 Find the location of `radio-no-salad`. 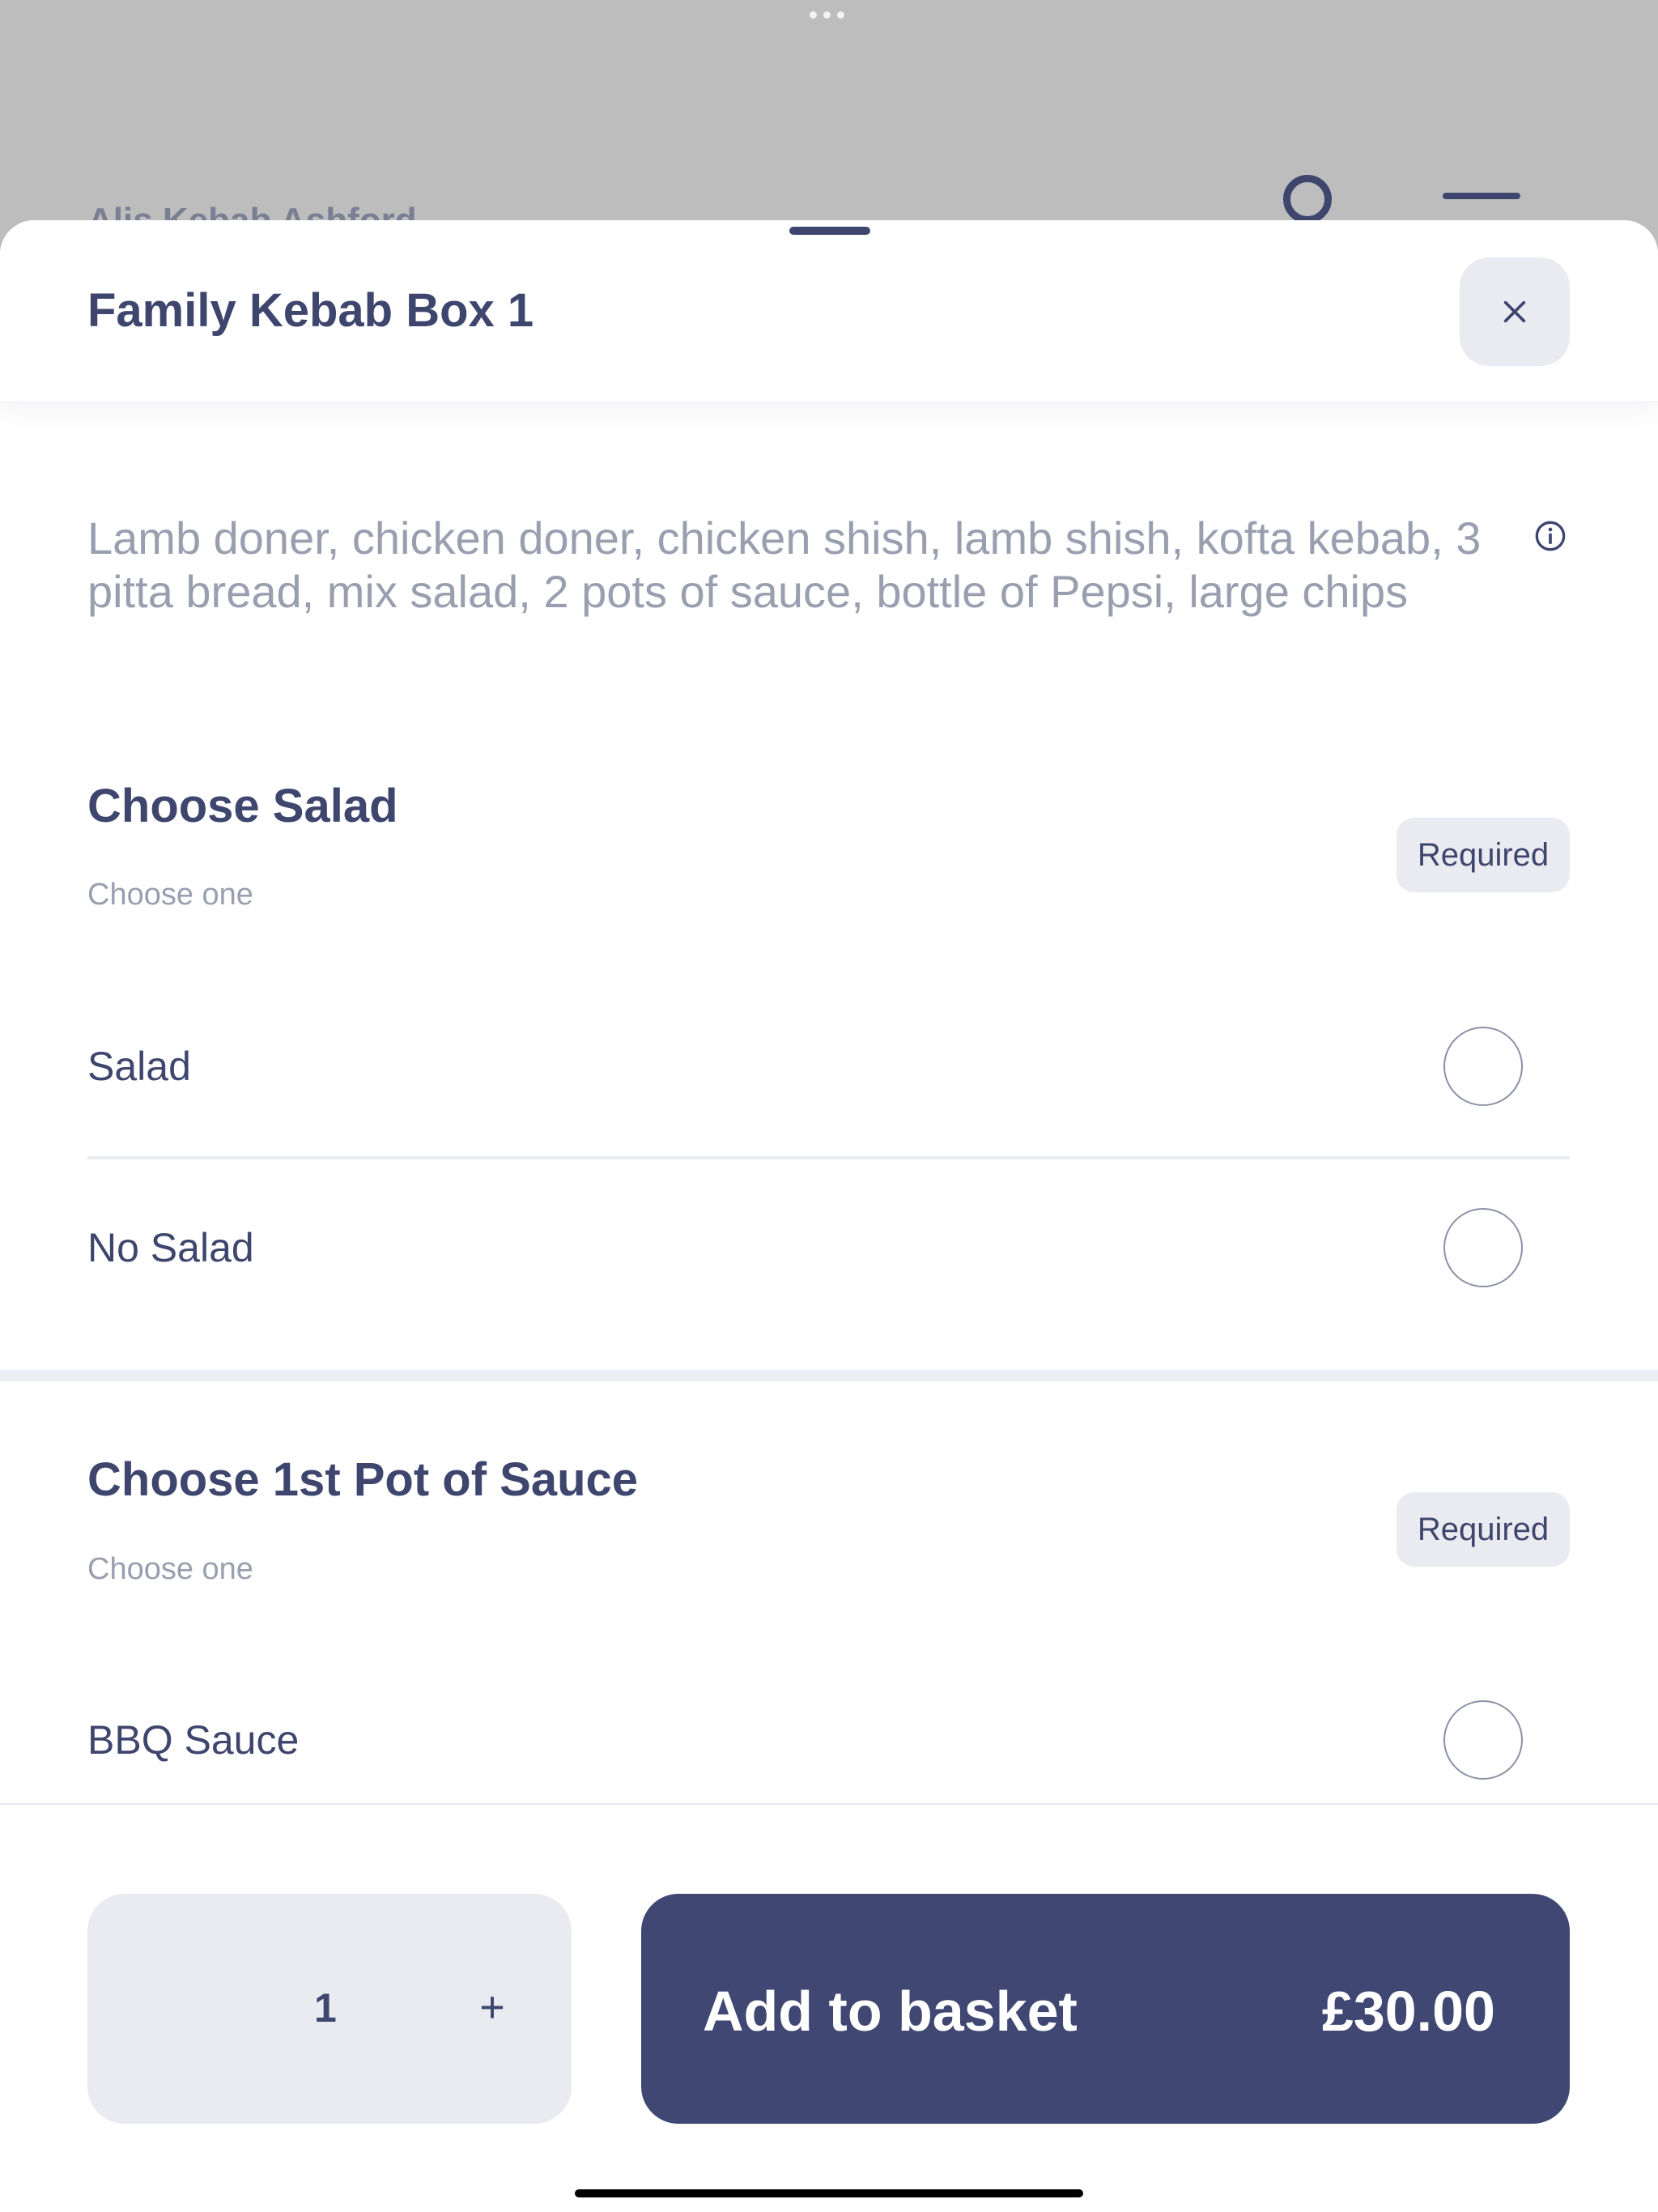

radio-no-salad is located at coordinates (1483, 1247).